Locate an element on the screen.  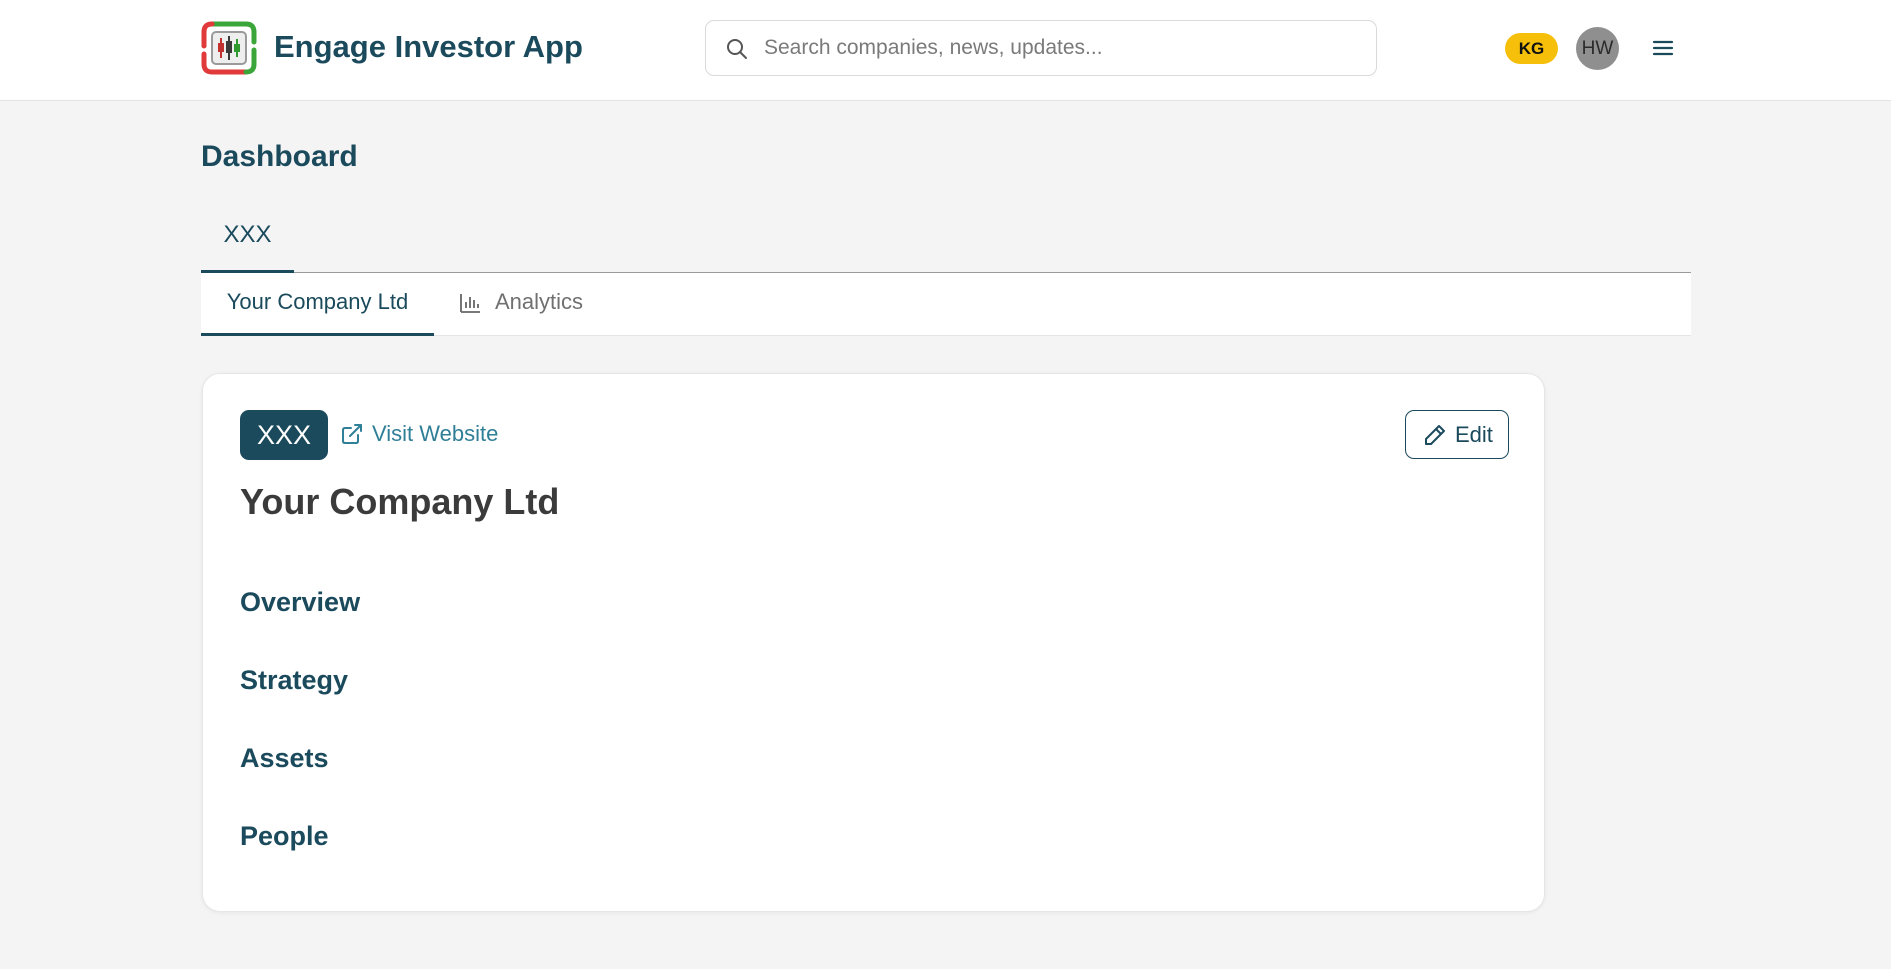
section-strategy: Strategy is located at coordinates (294, 680).